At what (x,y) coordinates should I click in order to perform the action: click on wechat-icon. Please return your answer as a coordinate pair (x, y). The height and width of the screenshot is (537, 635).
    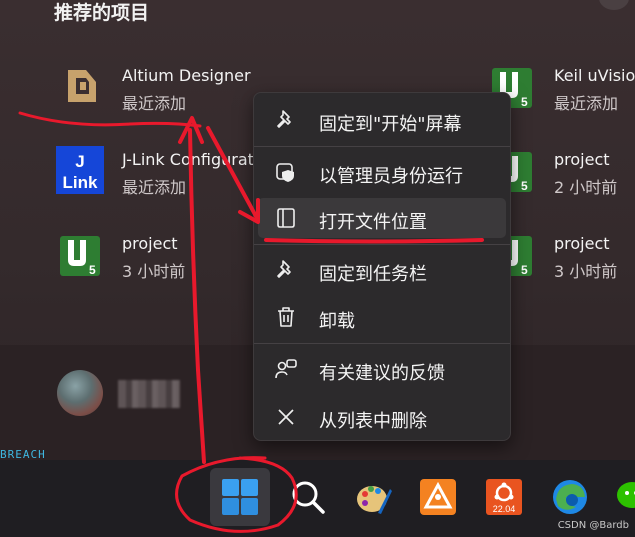
    Looking at the image, I should click on (626, 495).